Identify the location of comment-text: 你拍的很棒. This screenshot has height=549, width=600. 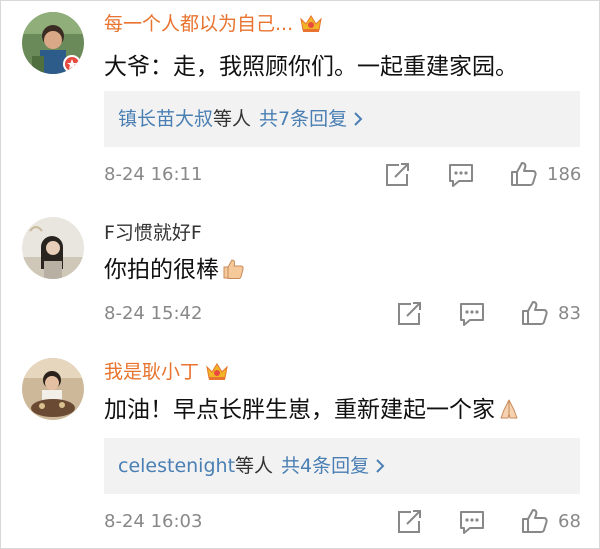
(174, 270).